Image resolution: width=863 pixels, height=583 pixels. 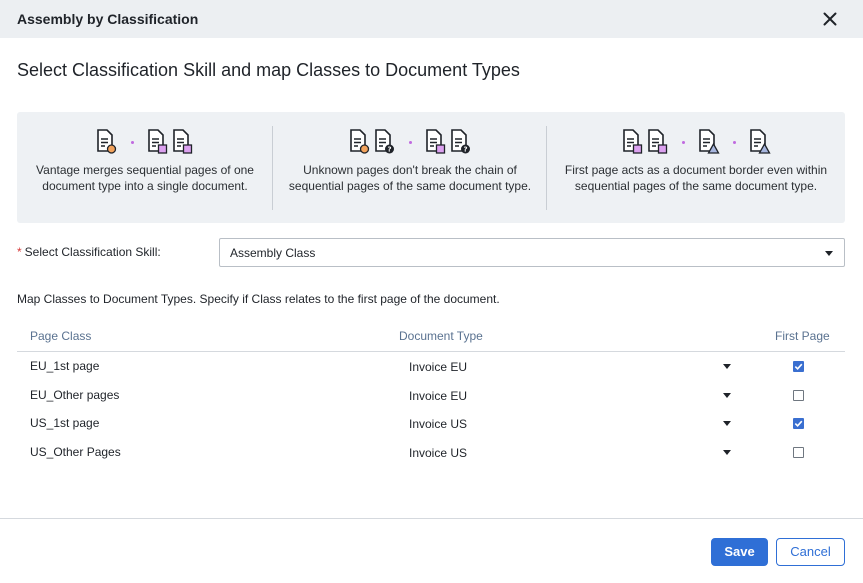 I want to click on info-text-line: document type into a single document., so click(x=145, y=186).